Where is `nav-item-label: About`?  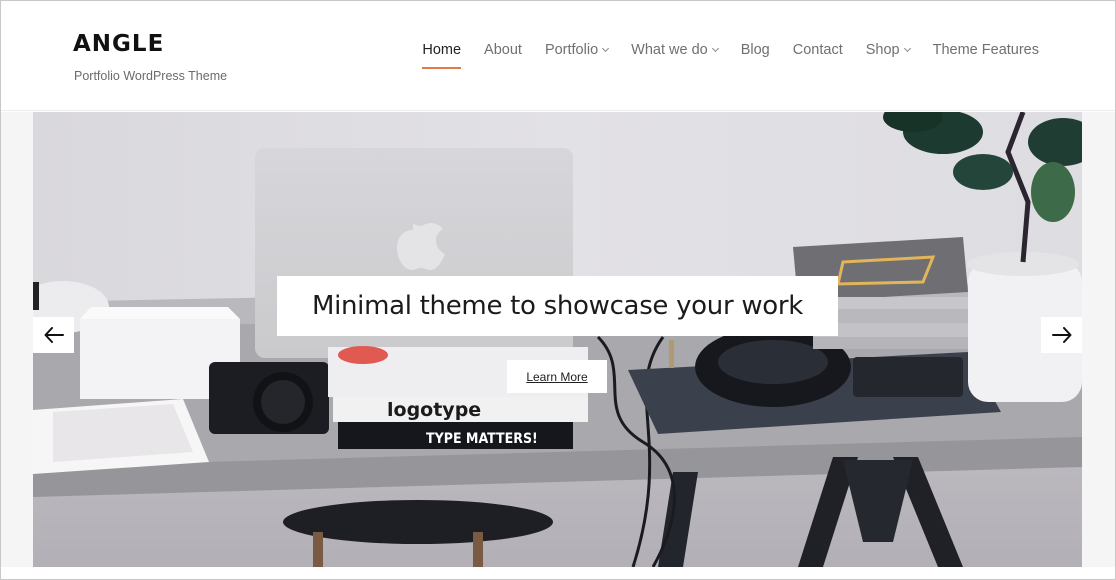 nav-item-label: About is located at coordinates (503, 50).